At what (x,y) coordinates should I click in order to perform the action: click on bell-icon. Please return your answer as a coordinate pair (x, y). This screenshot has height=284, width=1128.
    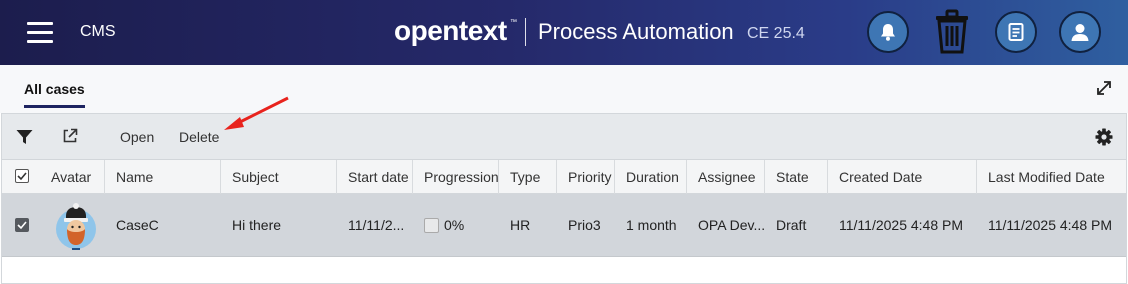
    Looking at the image, I should click on (888, 32).